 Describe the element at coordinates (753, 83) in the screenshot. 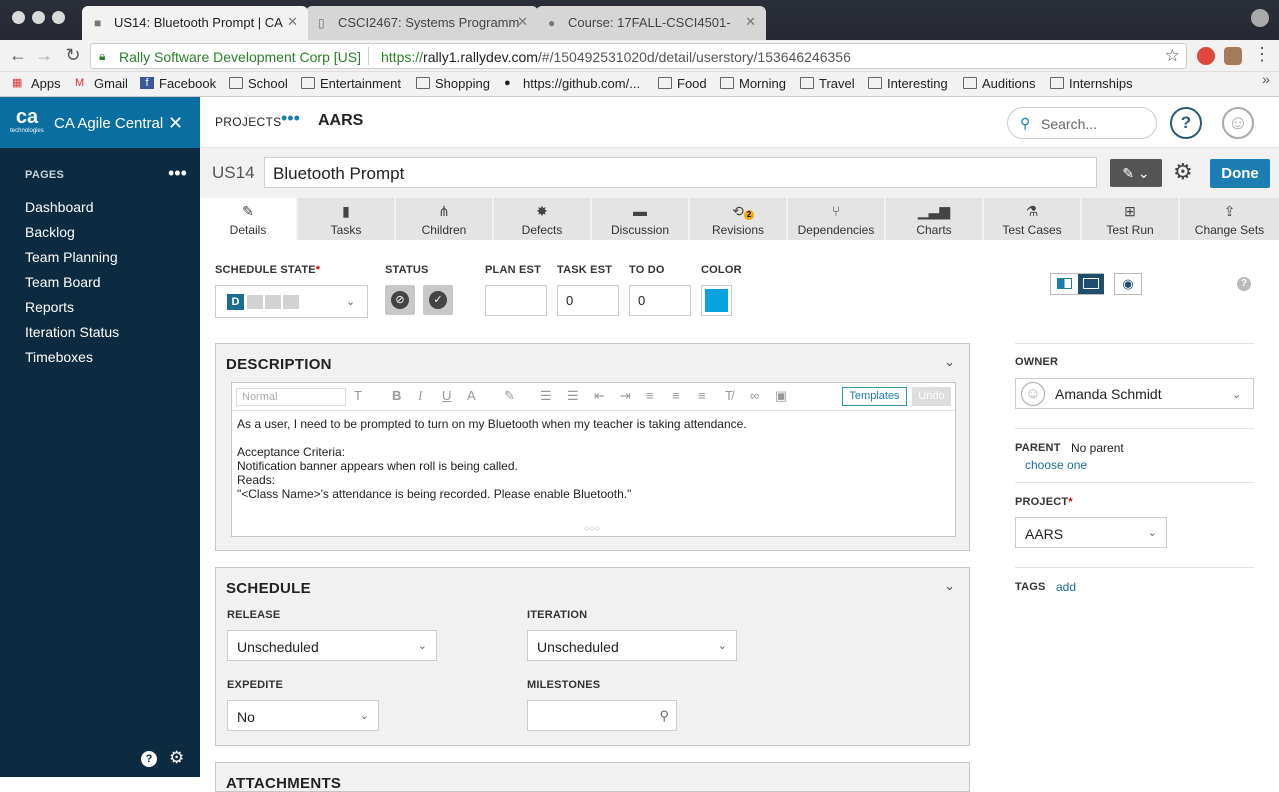

I see `bookmark-morning: Morning` at that location.